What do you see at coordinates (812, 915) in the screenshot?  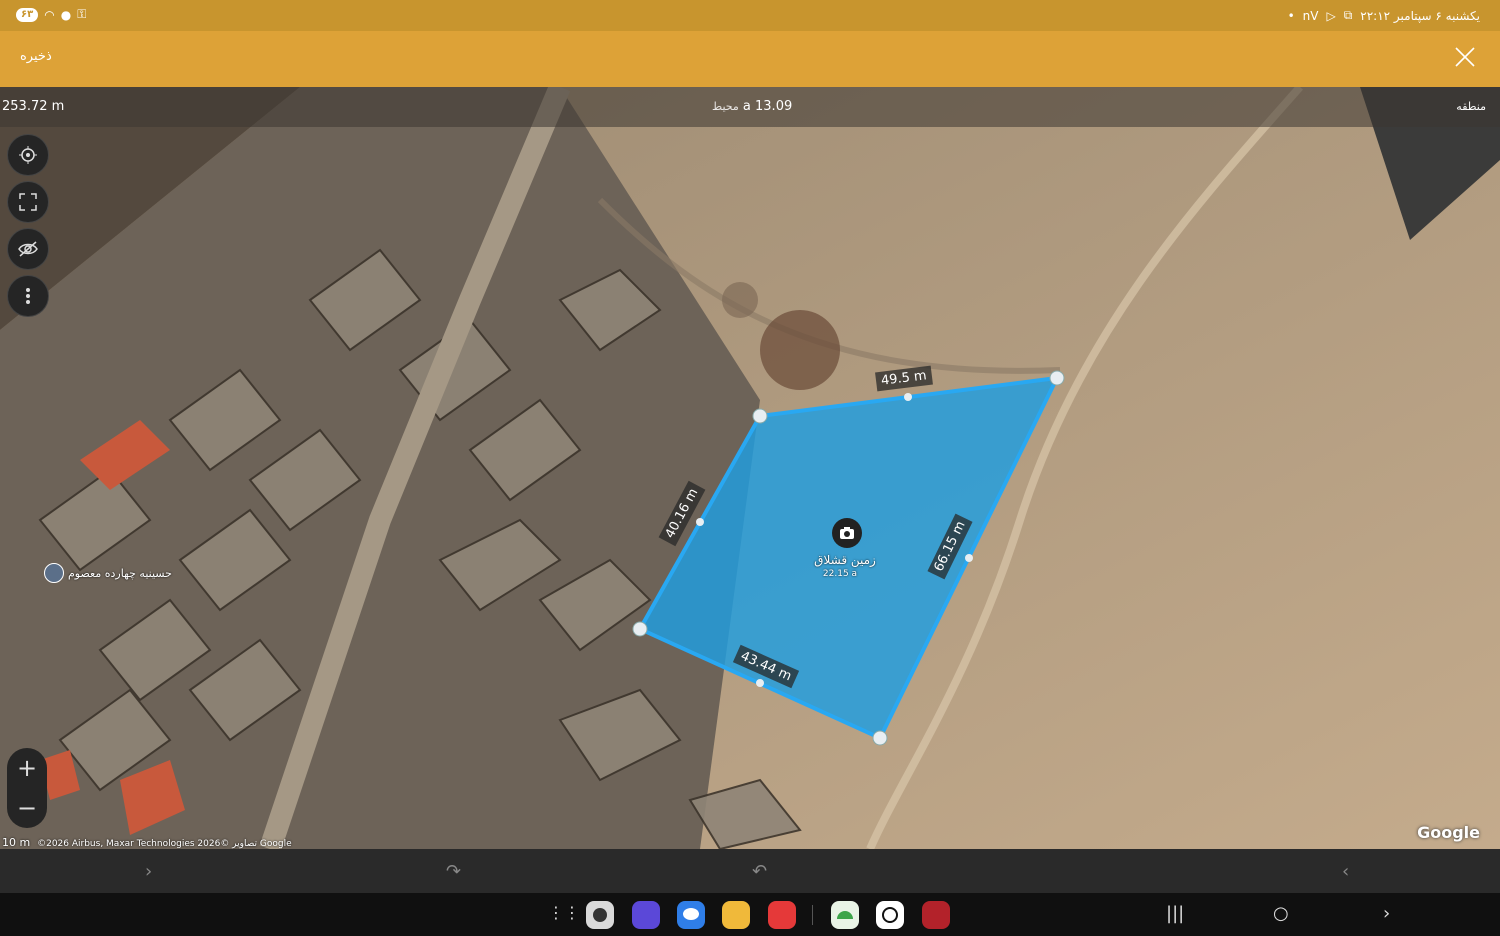 I see `dock-divider` at bounding box center [812, 915].